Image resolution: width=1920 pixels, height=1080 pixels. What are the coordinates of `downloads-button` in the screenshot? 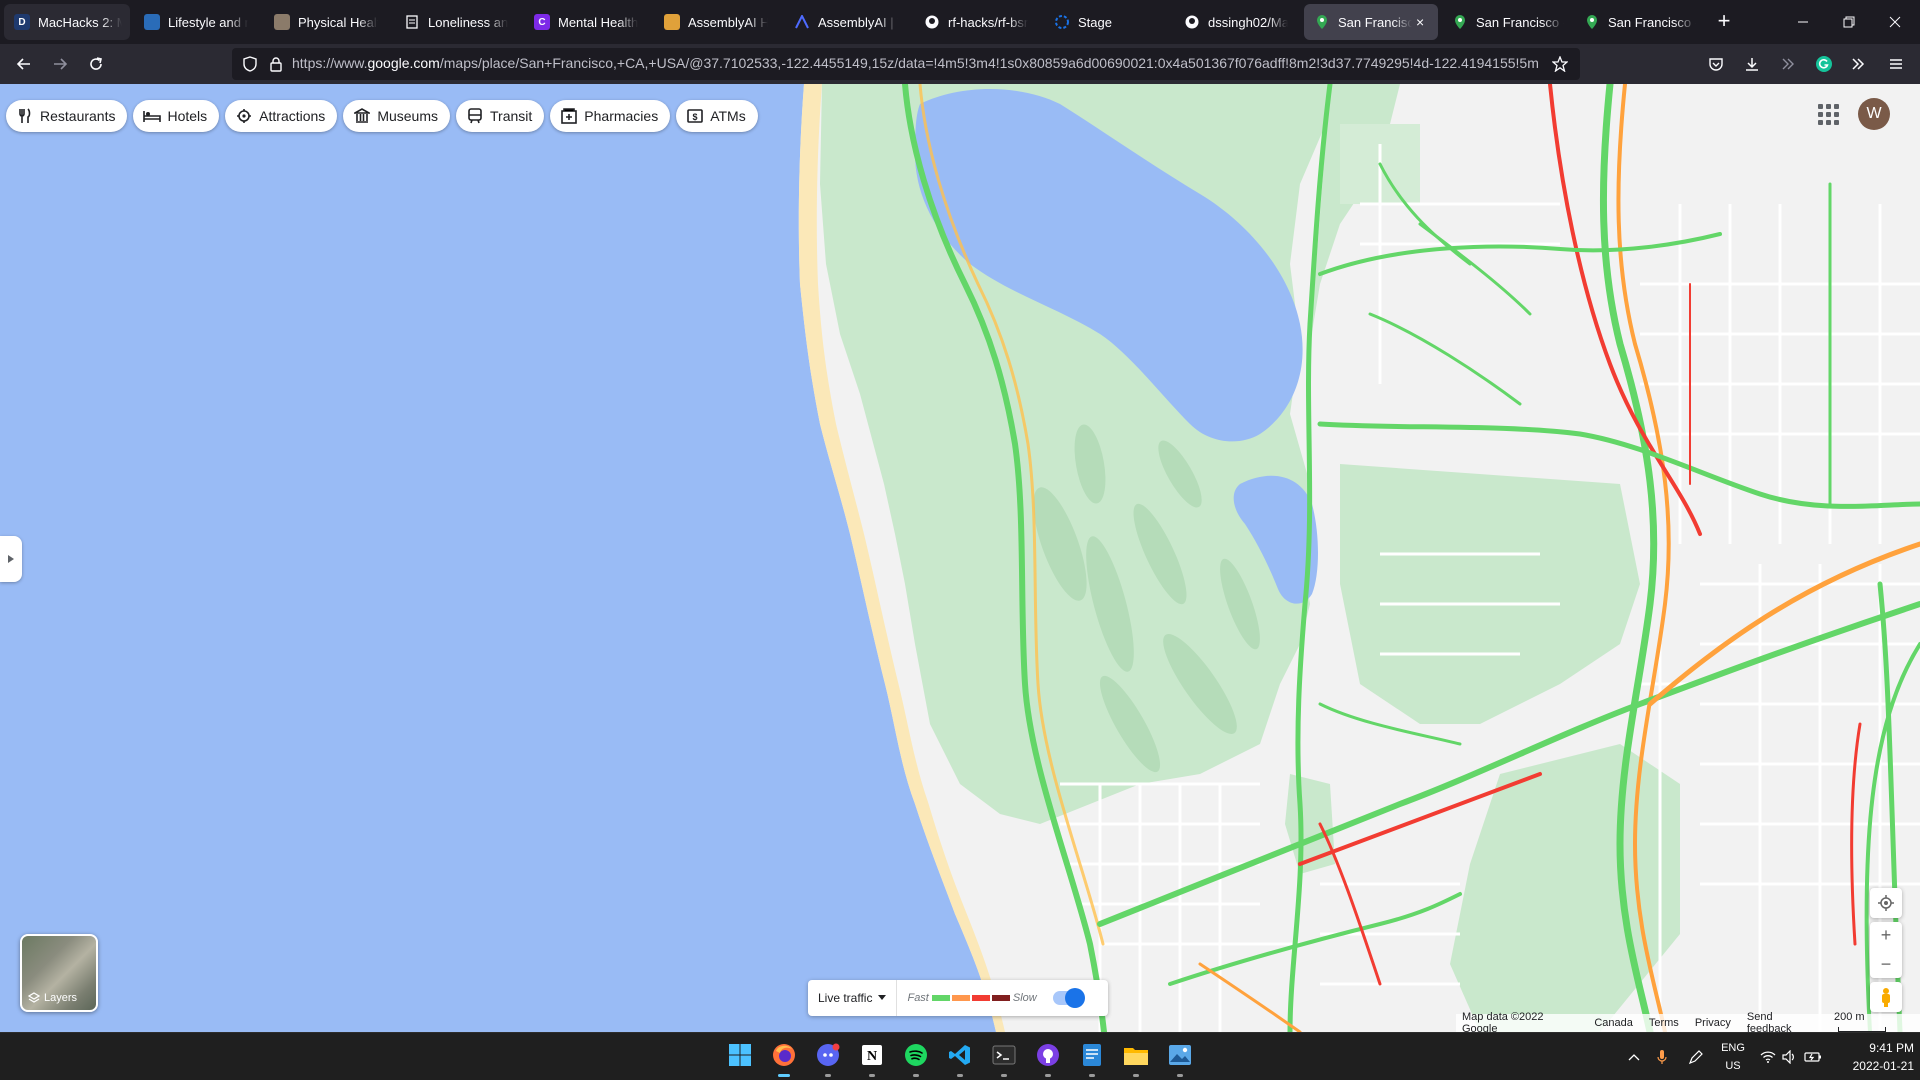 It's located at (1752, 64).